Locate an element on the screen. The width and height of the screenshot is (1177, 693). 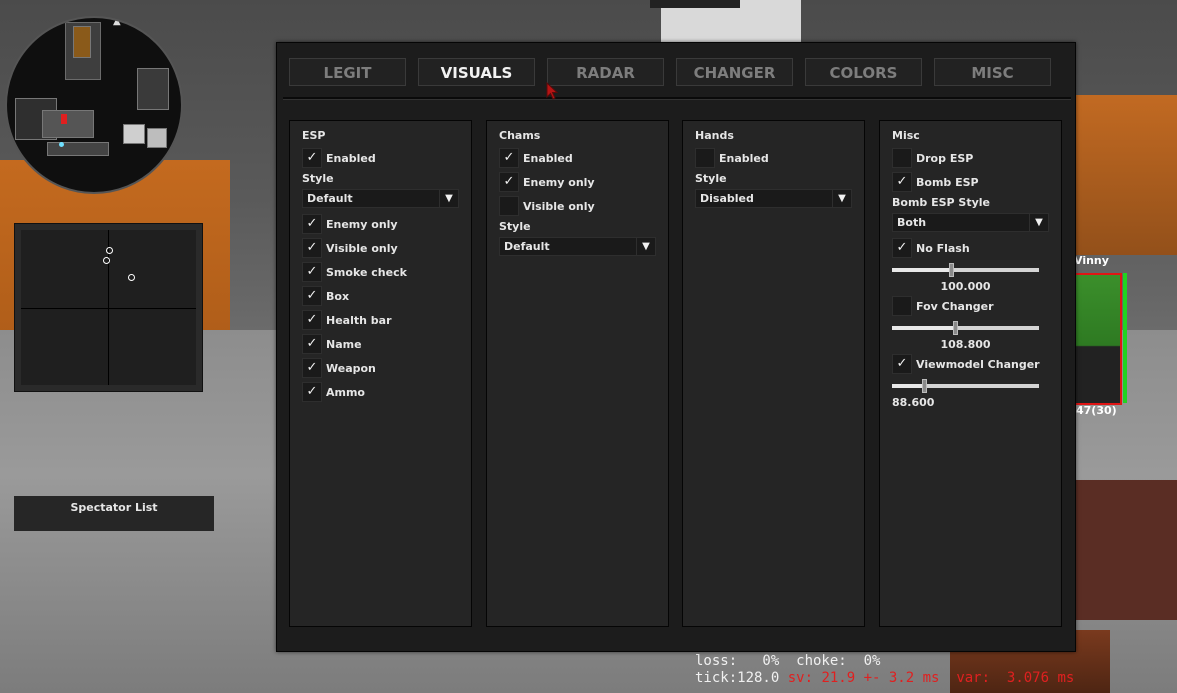
tab-colors: COLORS is located at coordinates (863, 72).